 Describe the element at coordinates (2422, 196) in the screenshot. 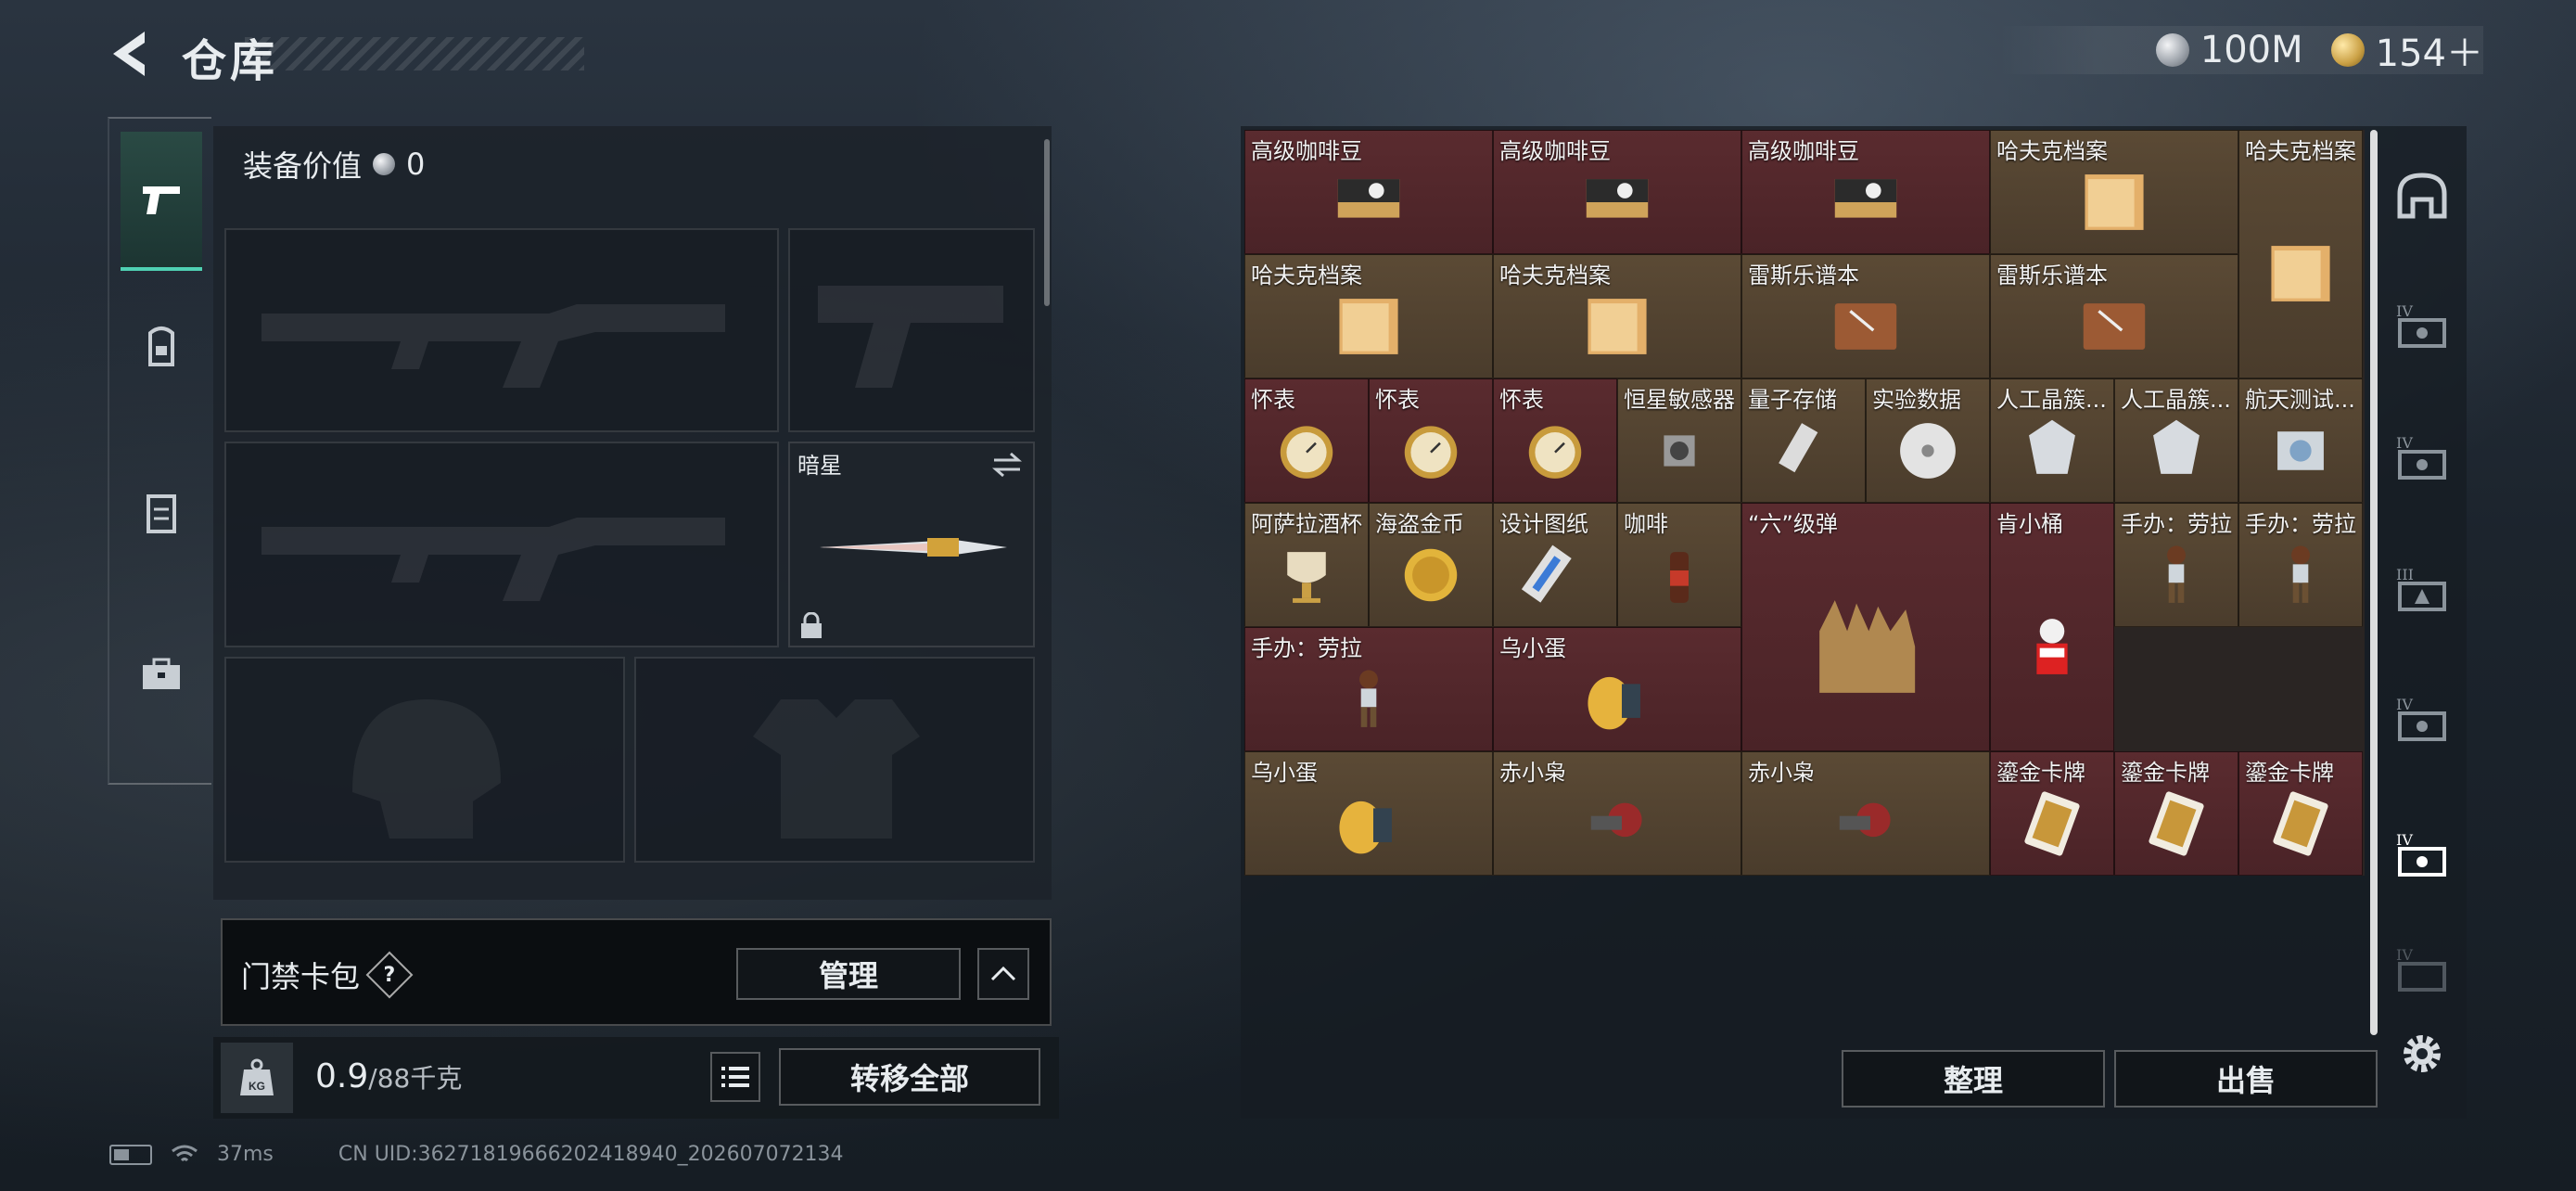

I see `tab-helmet-case` at that location.